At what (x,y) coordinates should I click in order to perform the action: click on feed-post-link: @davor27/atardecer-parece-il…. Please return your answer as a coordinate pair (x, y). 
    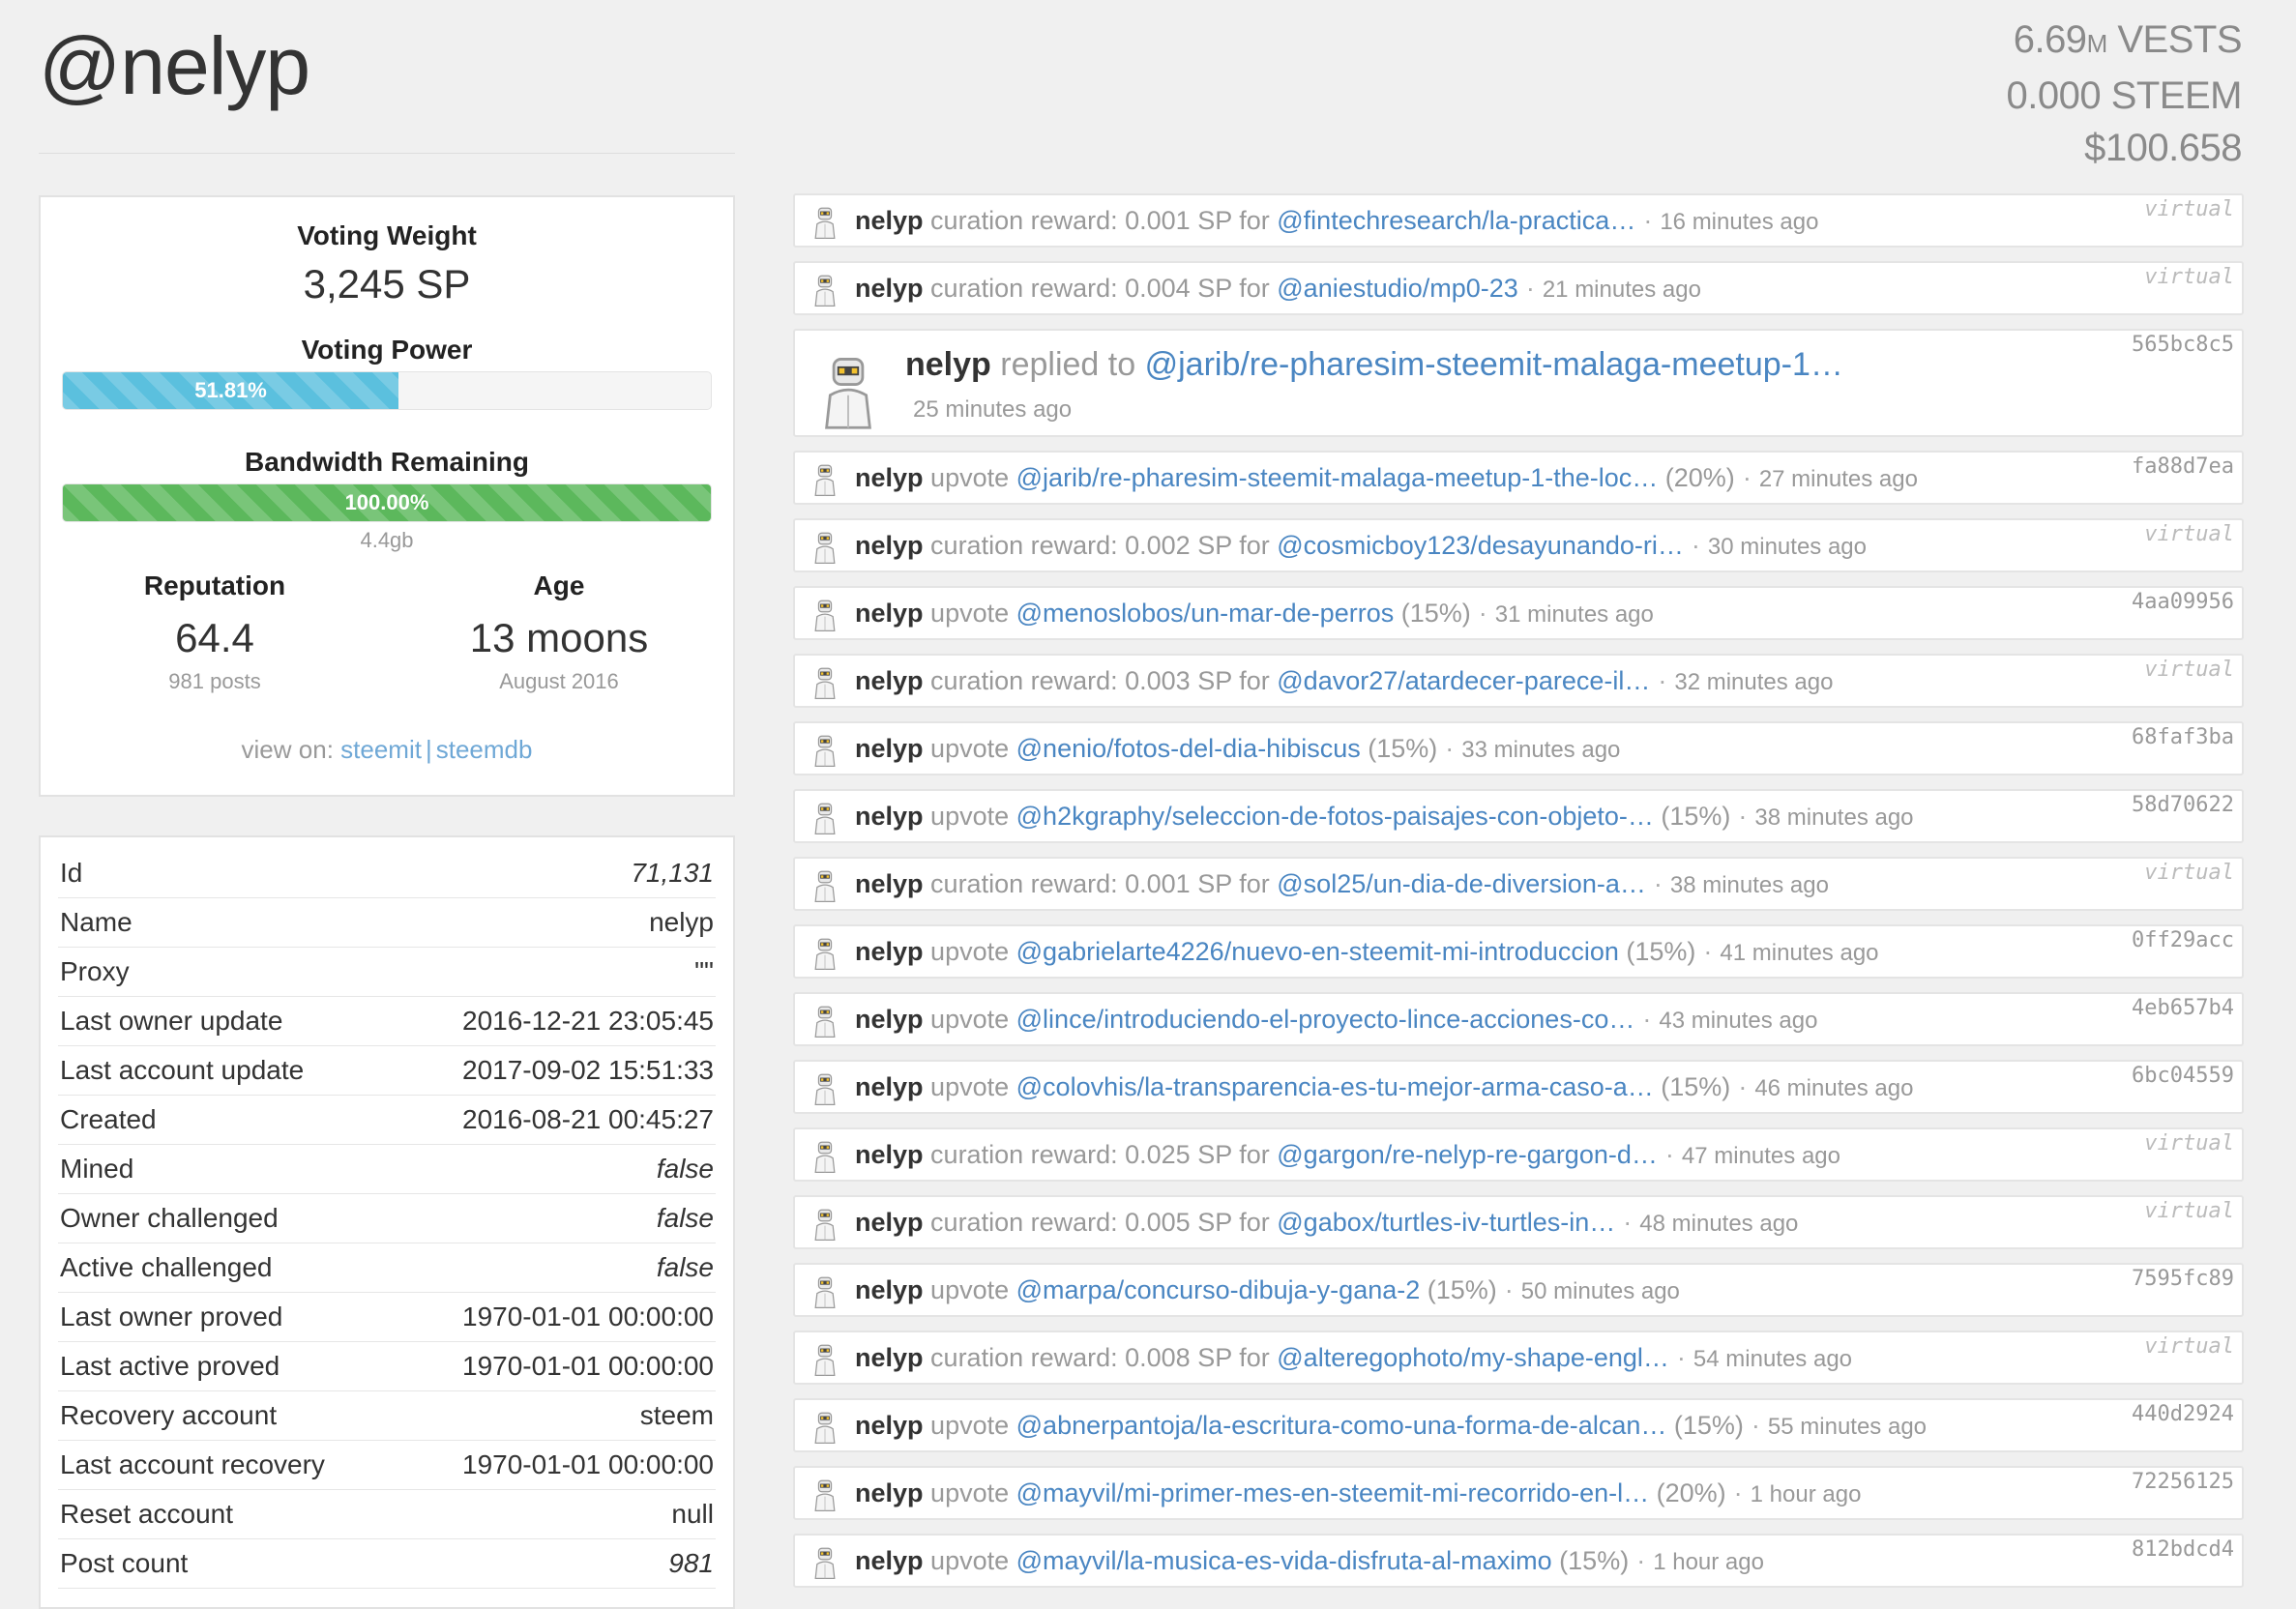
    Looking at the image, I should click on (1463, 680).